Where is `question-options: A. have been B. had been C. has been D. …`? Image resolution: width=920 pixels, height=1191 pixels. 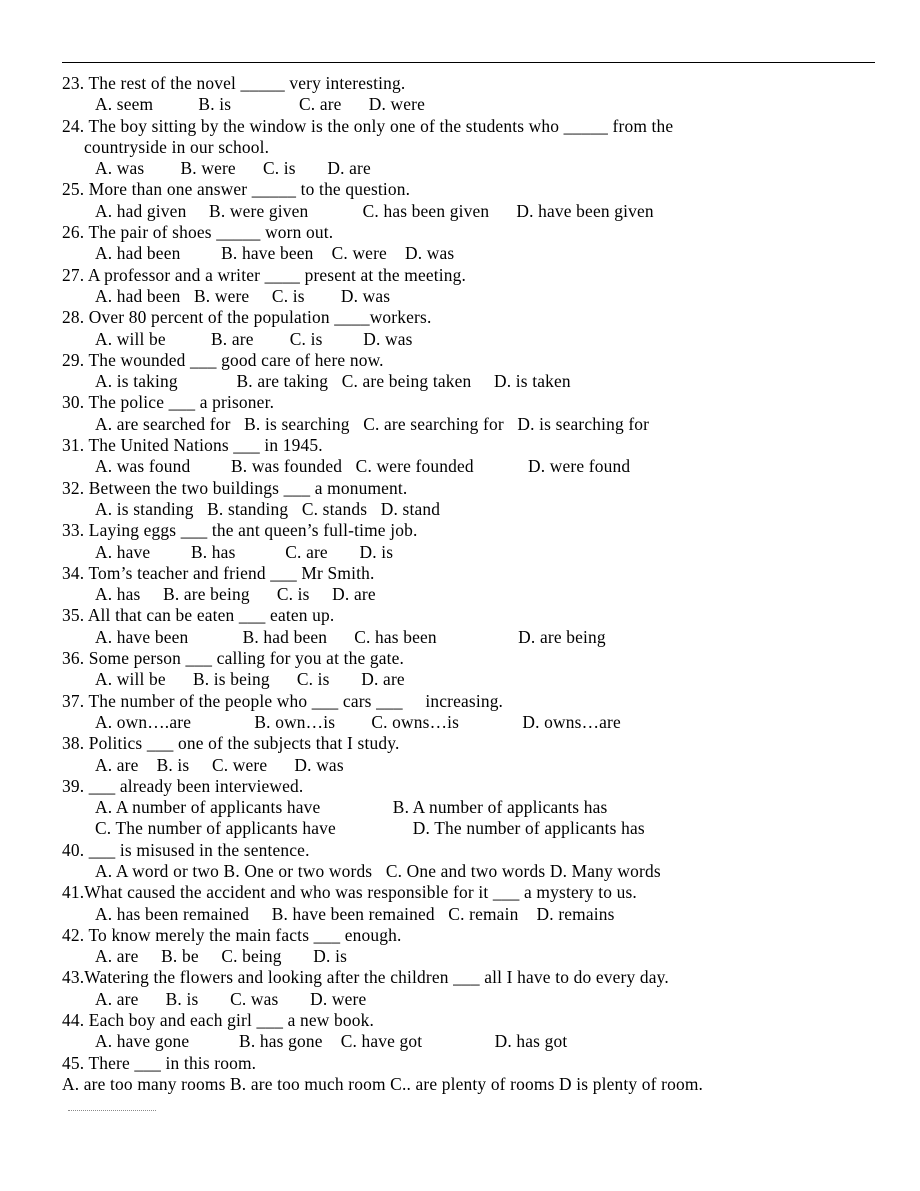
question-options: A. have been B. had been C. has been D. … is located at coordinates (469, 637).